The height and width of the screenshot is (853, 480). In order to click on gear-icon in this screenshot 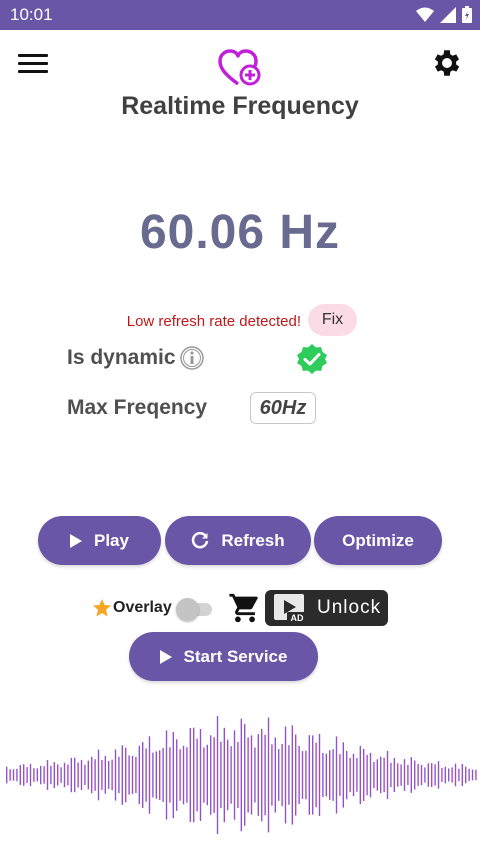, I will do `click(447, 63)`.